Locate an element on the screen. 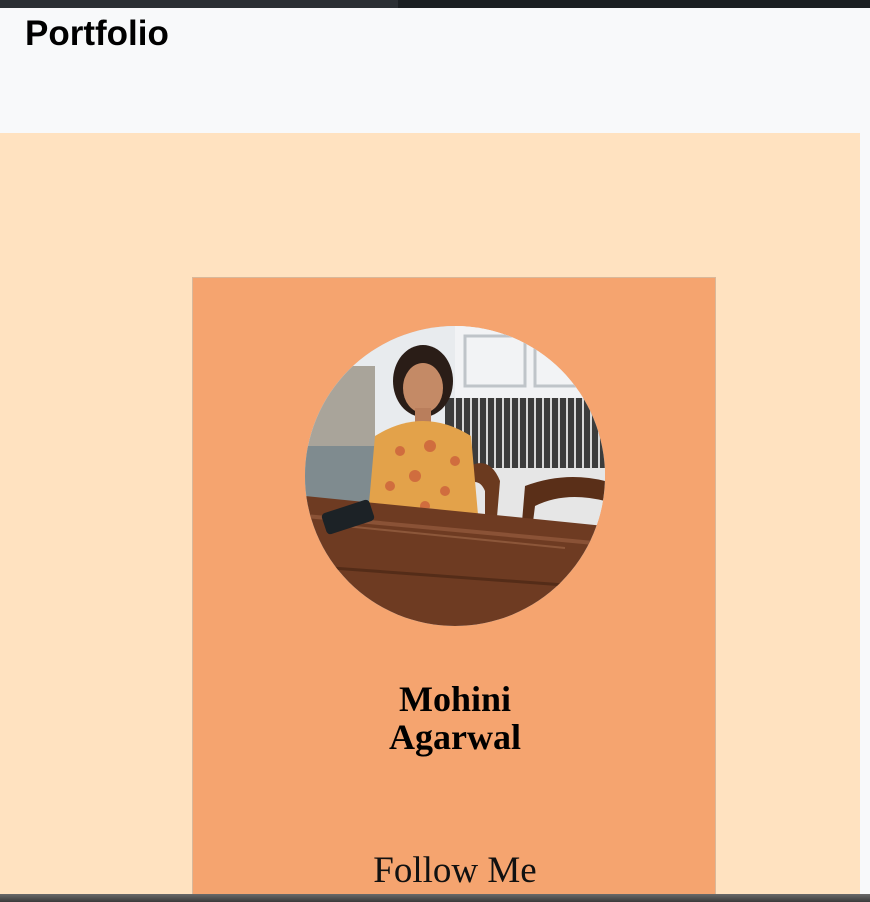  profile-photo-image is located at coordinates (455, 476).